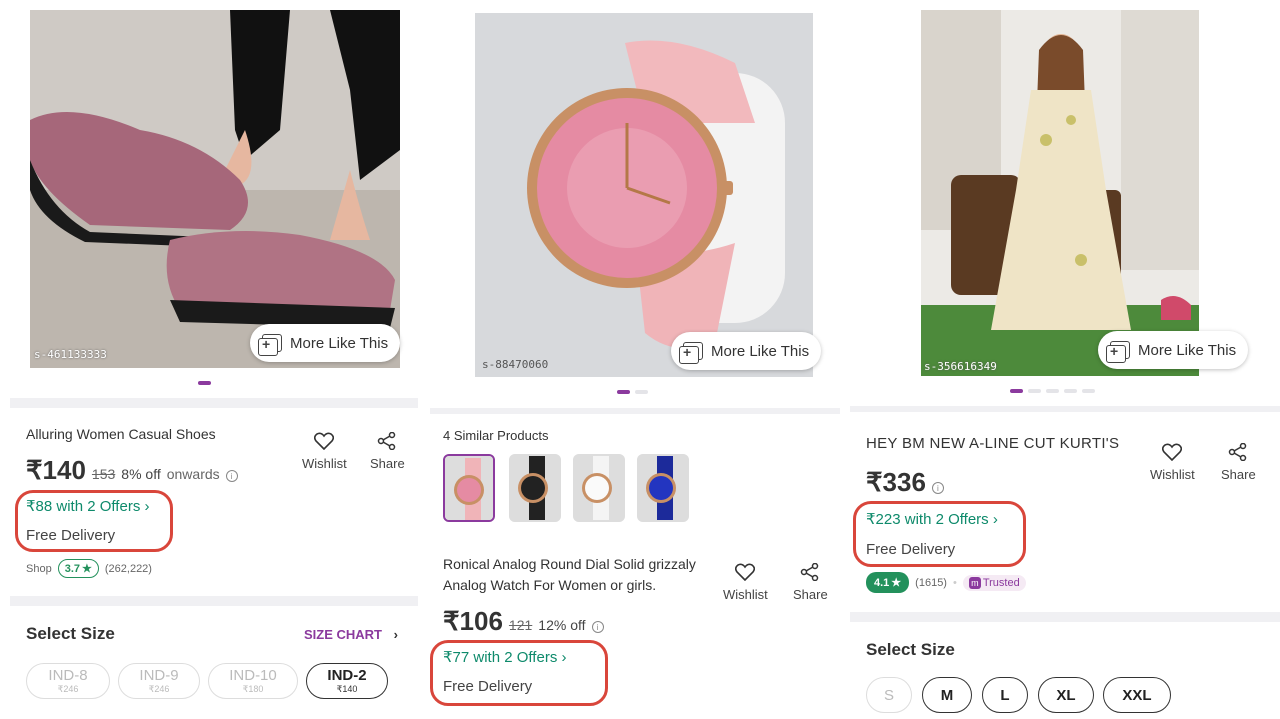 This screenshot has height=719, width=1280. Describe the element at coordinates (1001, 582) in the screenshot. I see `trusted-label: Trusted` at that location.